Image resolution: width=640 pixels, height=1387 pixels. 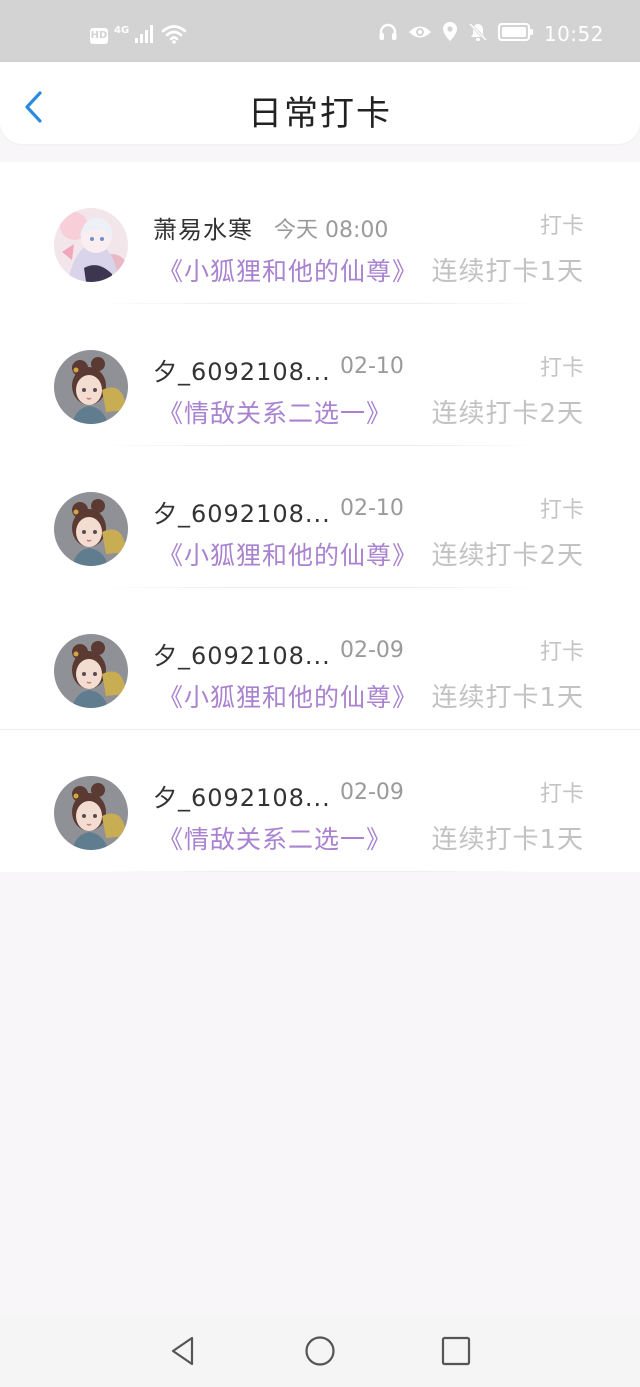 What do you see at coordinates (420, 34) in the screenshot?
I see `eye-icon` at bounding box center [420, 34].